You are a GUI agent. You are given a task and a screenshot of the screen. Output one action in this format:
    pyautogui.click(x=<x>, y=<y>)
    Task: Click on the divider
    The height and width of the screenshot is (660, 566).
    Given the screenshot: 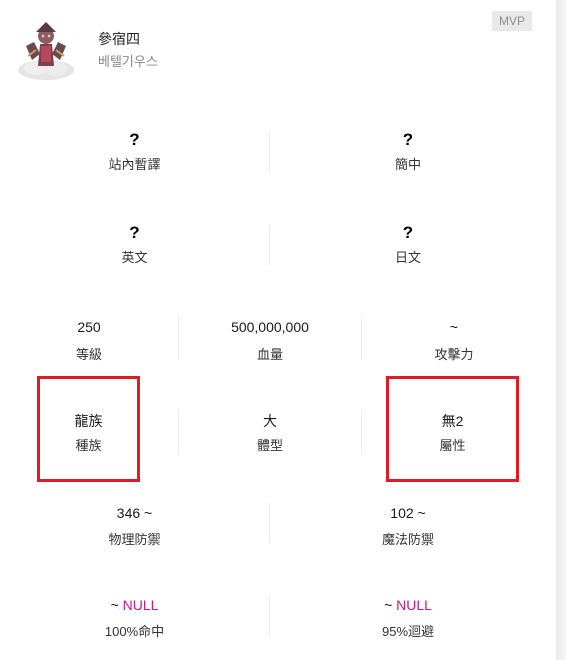 What is the action you would take?
    pyautogui.click(x=361, y=432)
    